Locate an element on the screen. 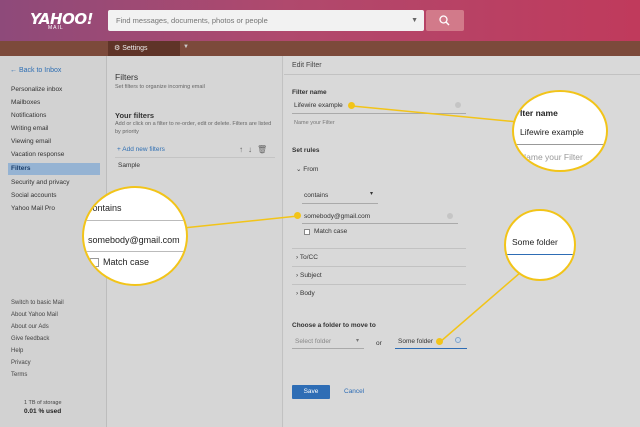  callout-match-case: Match case is located at coordinates (126, 262).